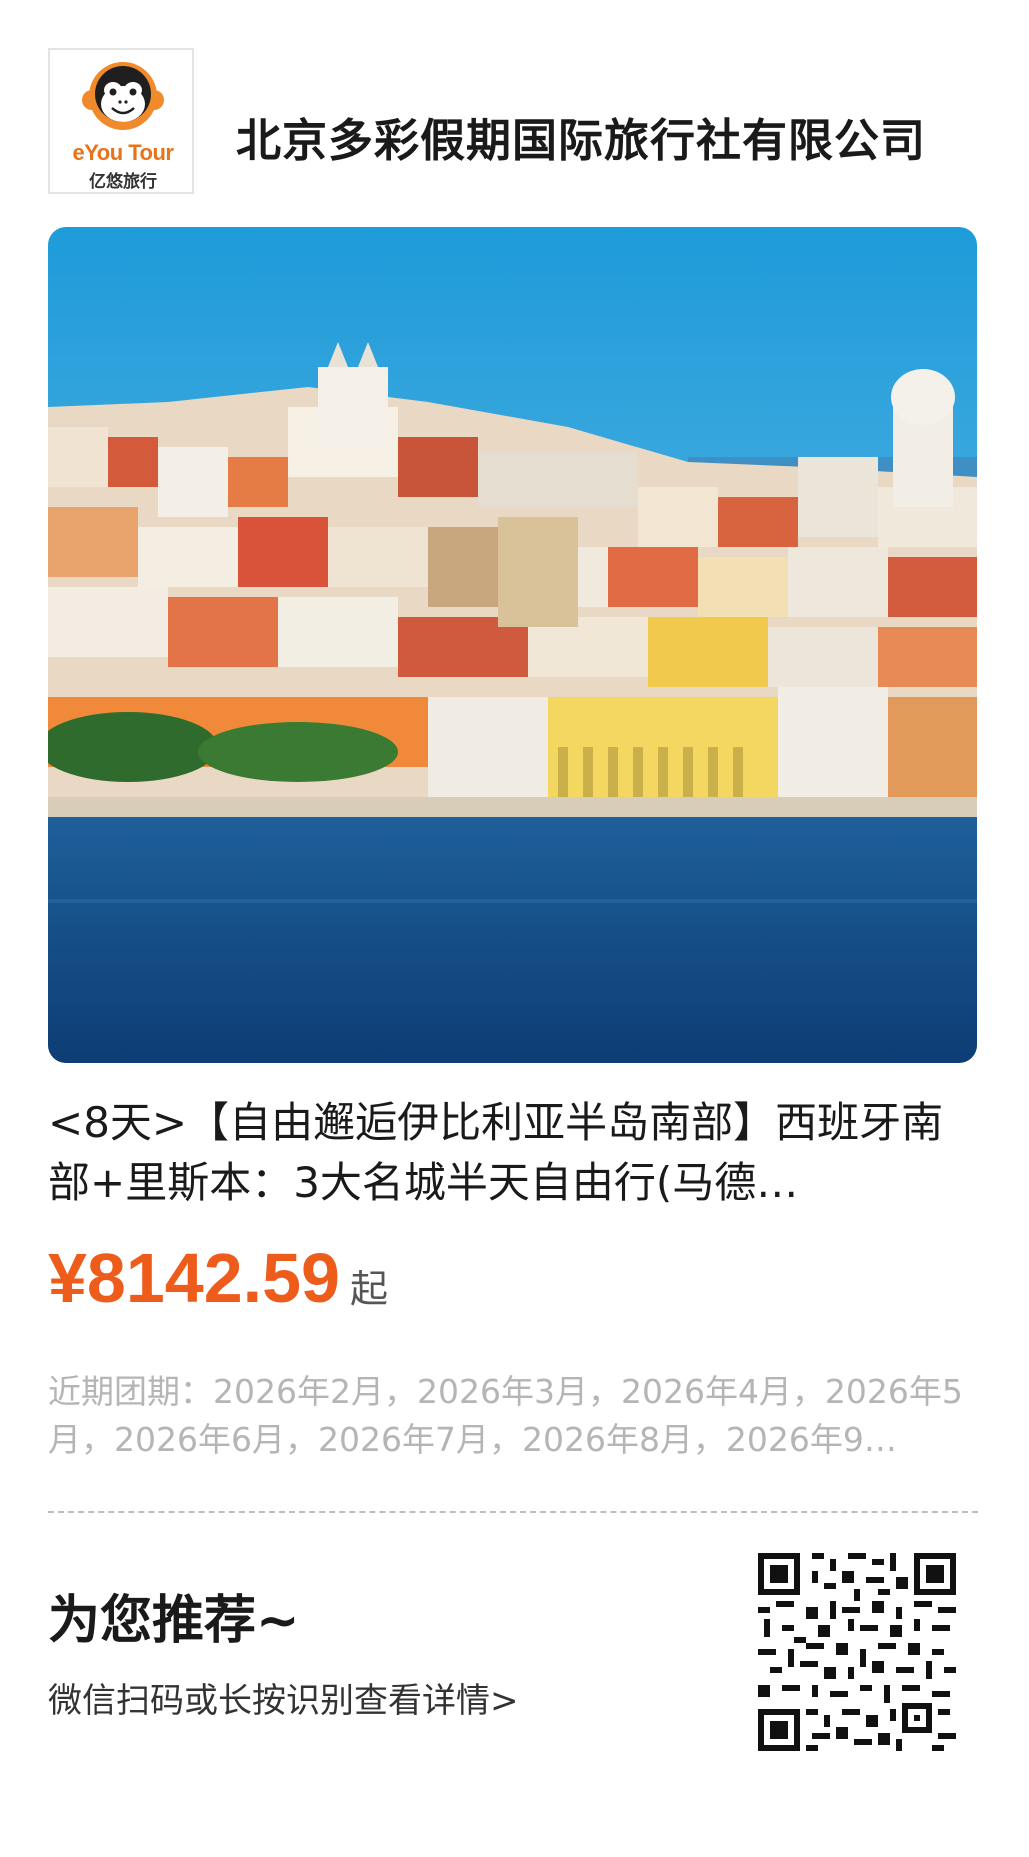 The image size is (1029, 1857). I want to click on price-row: ¥8142.59 起, so click(218, 1278).